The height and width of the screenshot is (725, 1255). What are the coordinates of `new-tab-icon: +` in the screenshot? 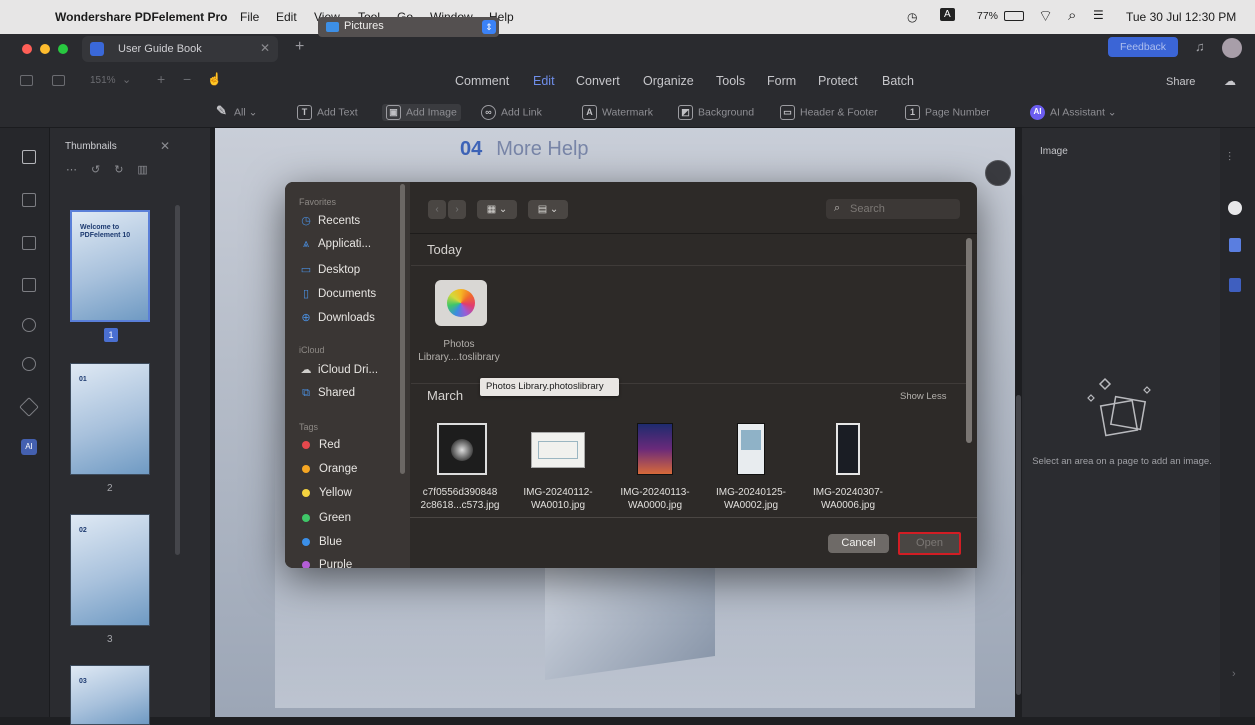 It's located at (299, 47).